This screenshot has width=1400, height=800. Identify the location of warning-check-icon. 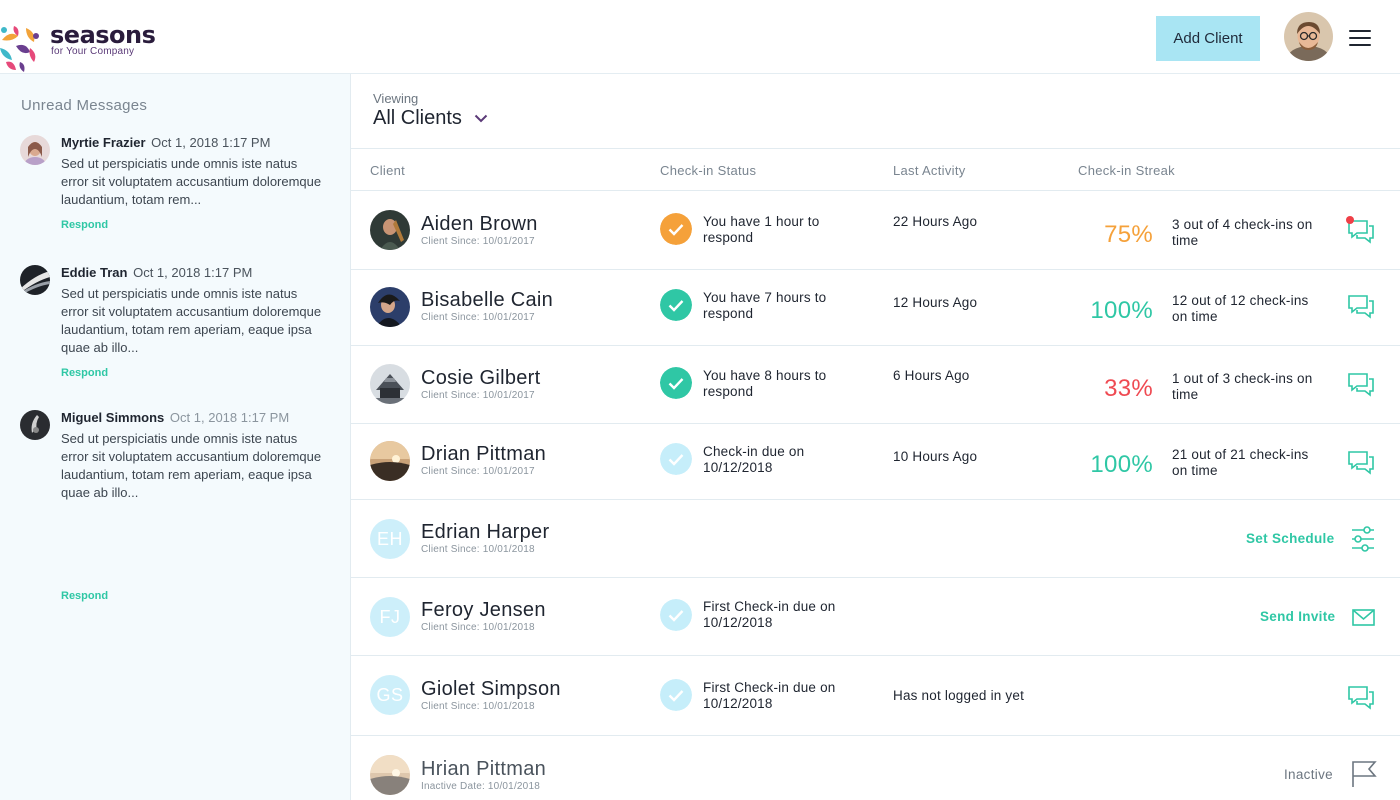
(676, 229).